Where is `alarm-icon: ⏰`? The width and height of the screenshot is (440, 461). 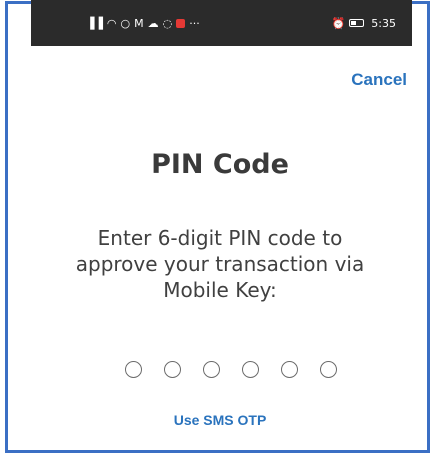
alarm-icon: ⏰ is located at coordinates (338, 23).